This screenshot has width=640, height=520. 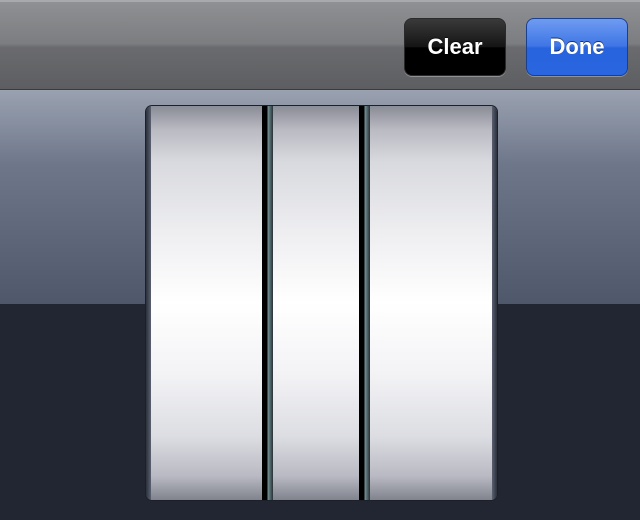 I want to click on clear-button: Clear, so click(x=455, y=47).